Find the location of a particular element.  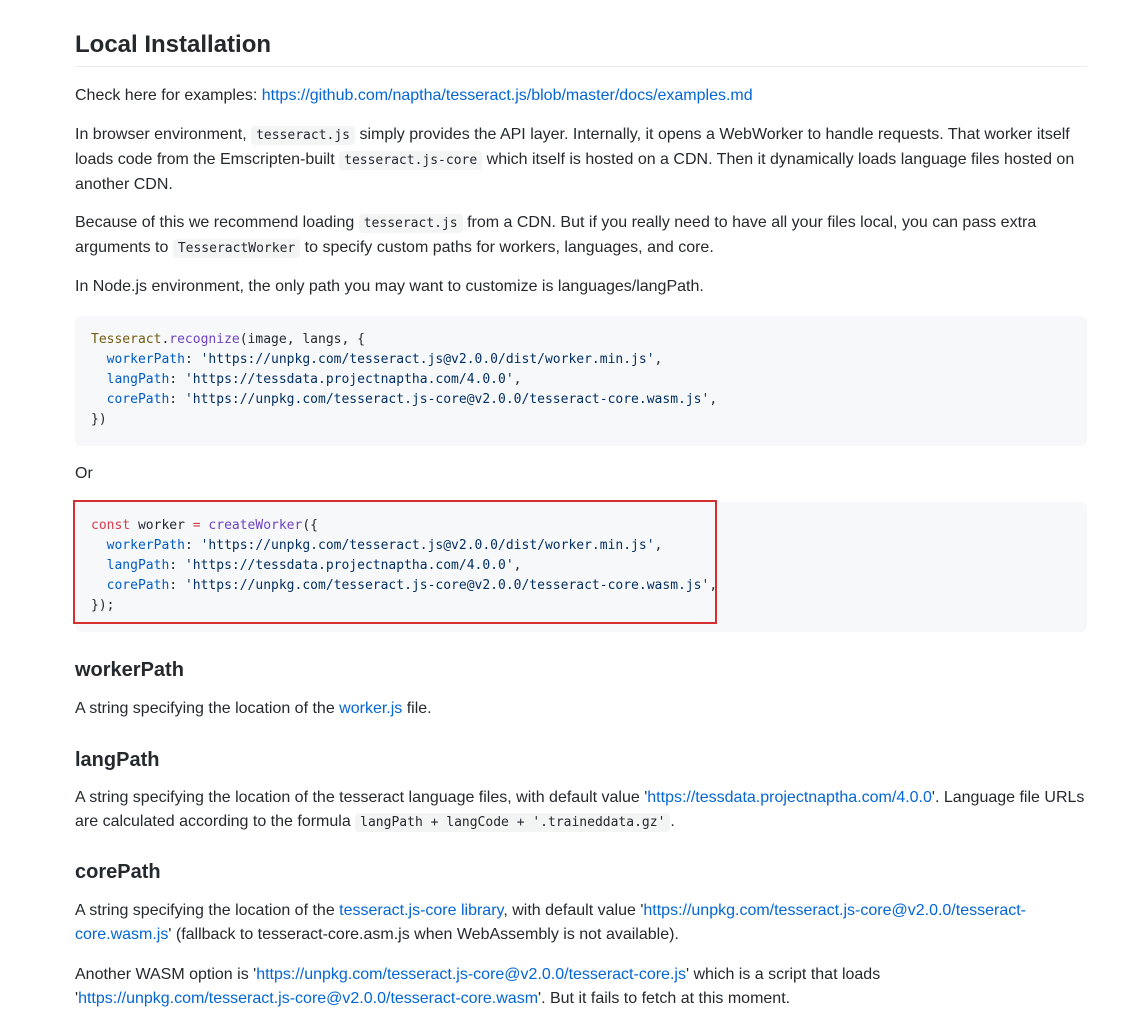

code1-core-key: corePath is located at coordinates (138, 399).